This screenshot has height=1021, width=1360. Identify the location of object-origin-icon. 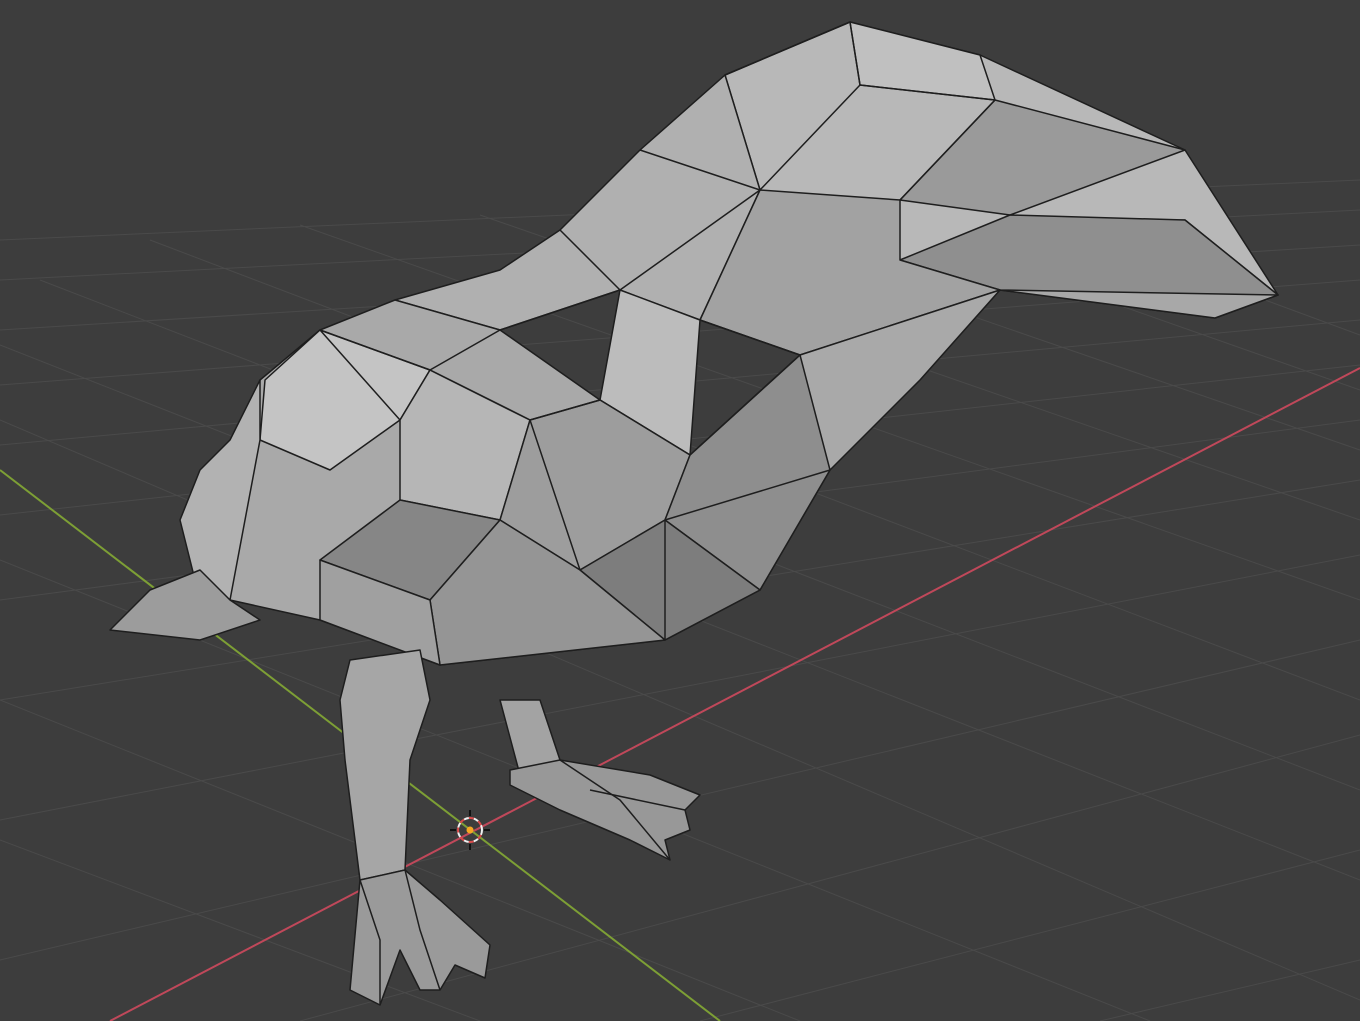
(470, 830).